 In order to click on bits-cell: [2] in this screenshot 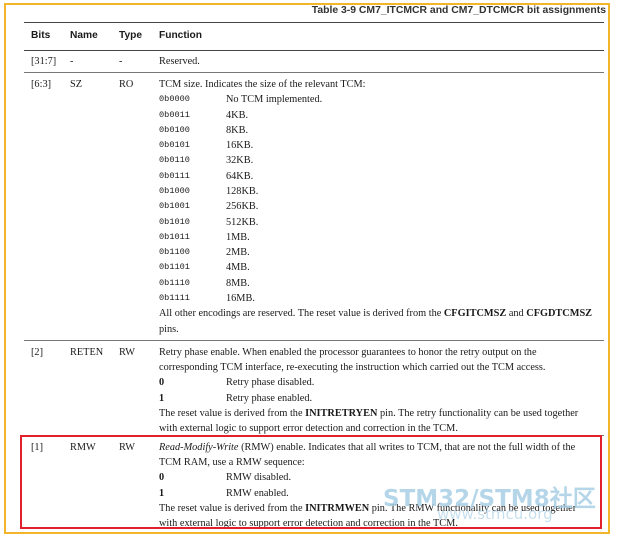, I will do `click(37, 352)`.